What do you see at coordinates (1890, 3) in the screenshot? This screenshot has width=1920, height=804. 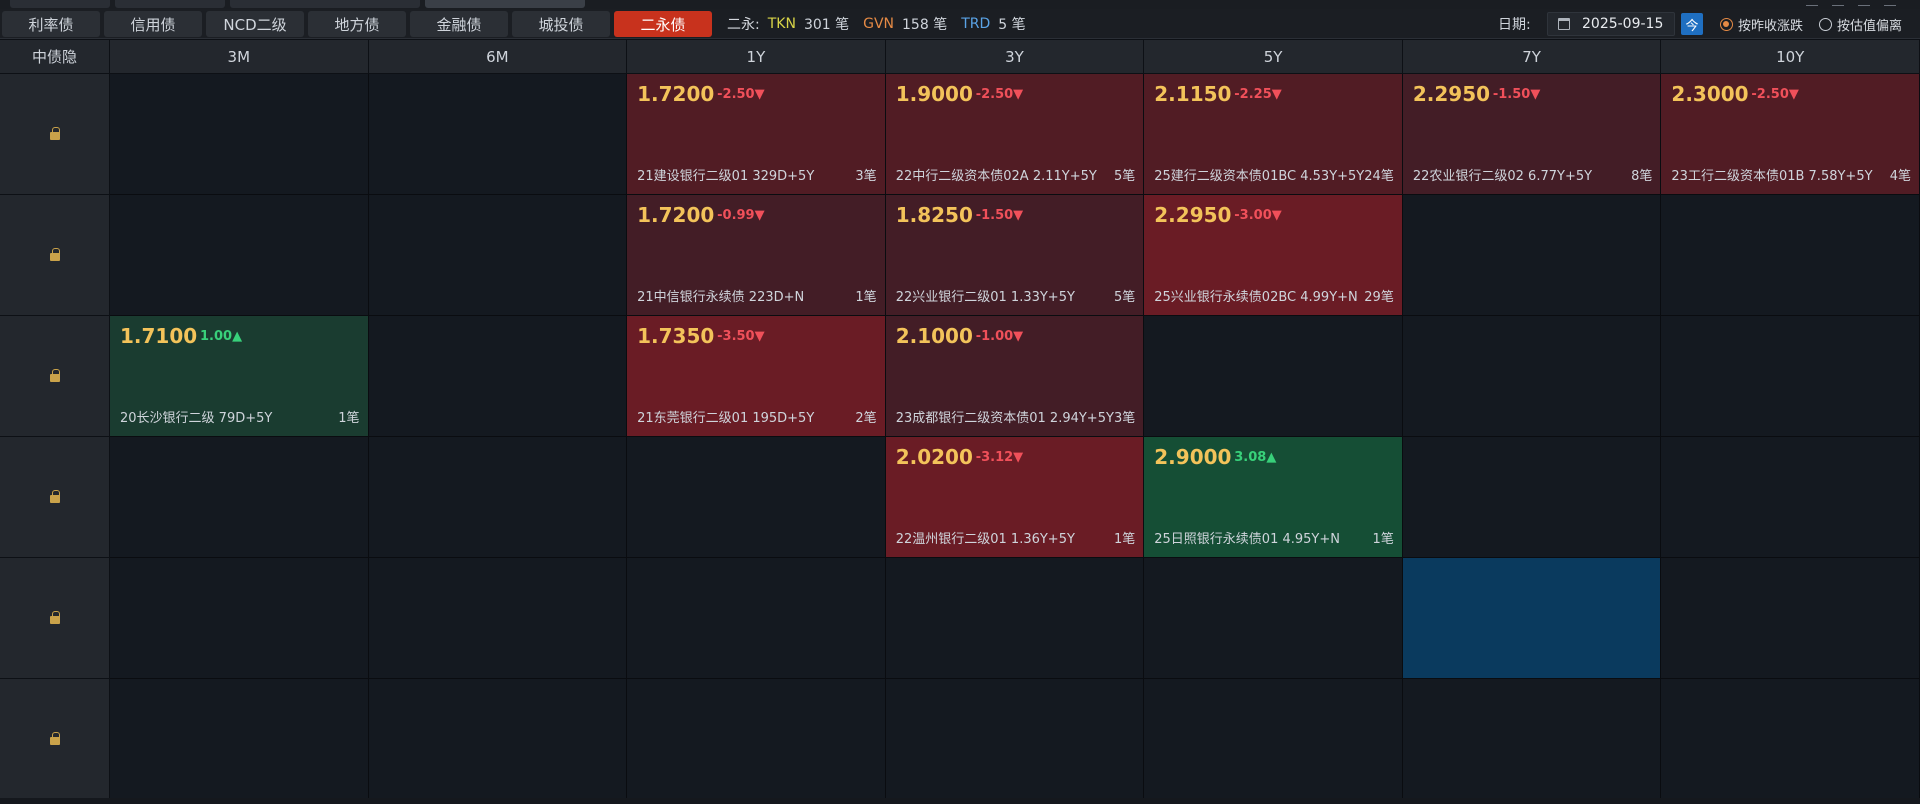 I see `close-icon` at bounding box center [1890, 3].